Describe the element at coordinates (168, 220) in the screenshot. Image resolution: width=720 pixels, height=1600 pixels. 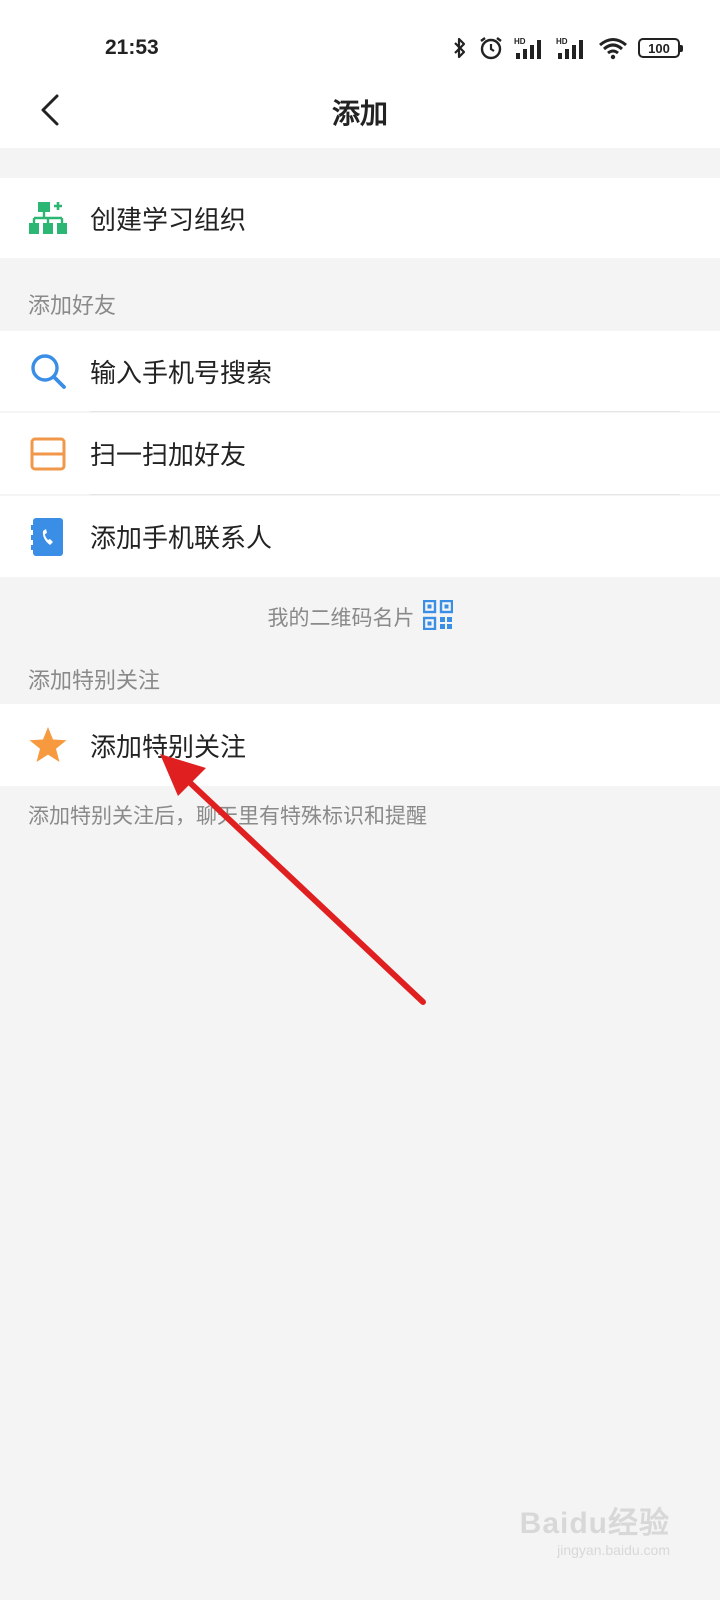
I see `create-org-label: 创建学习组织` at that location.